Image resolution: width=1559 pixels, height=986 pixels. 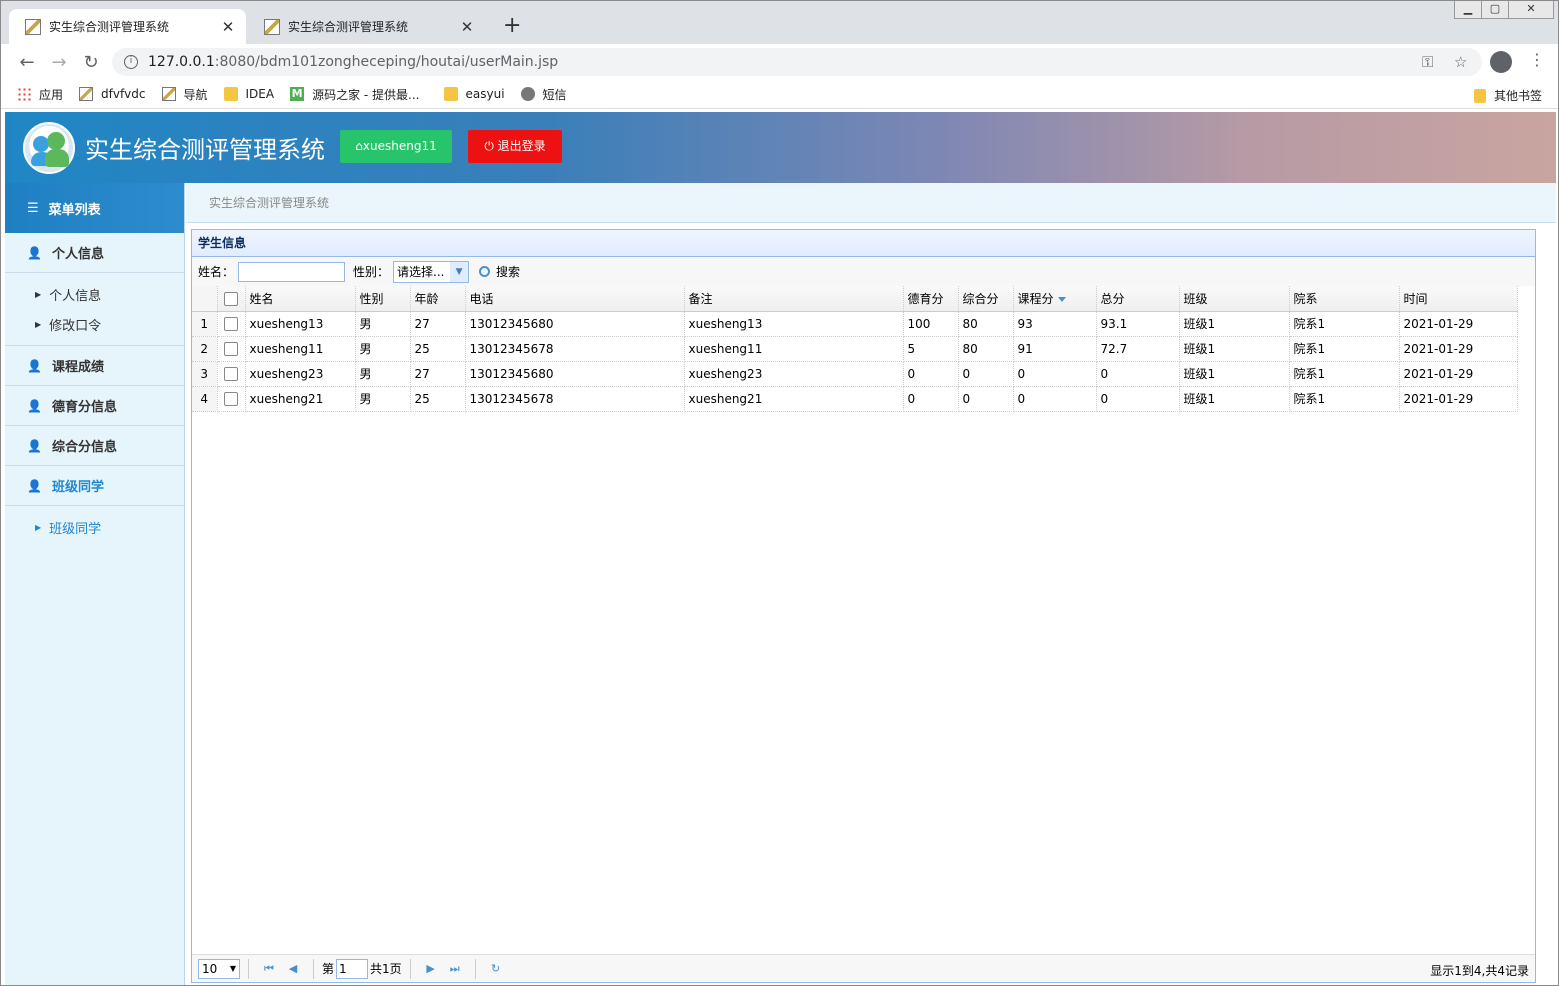 What do you see at coordinates (396, 146) in the screenshot?
I see `user-home-button: ⌂xuesheng11` at bounding box center [396, 146].